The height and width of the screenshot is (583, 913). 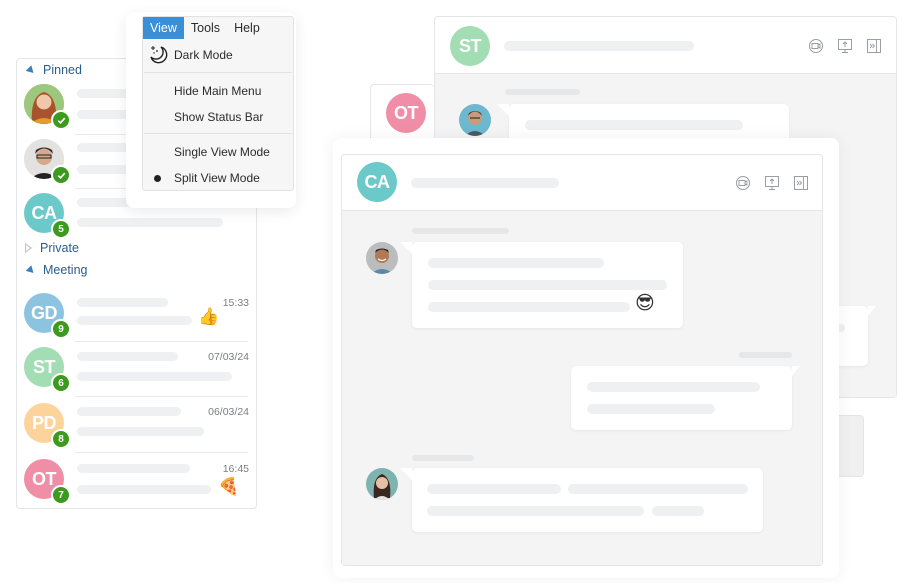 I want to click on group-pinned: Pinned, so click(x=53, y=70).